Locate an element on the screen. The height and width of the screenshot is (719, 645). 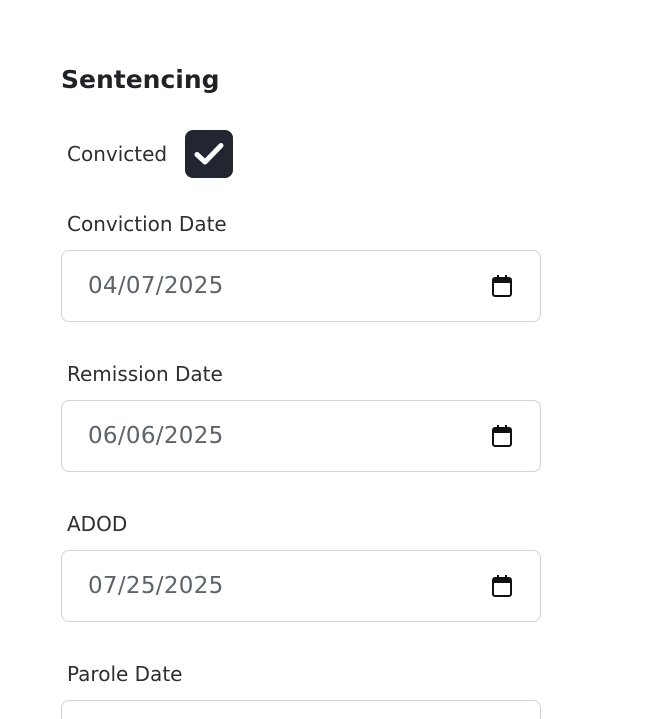
adod-label: ADOD is located at coordinates (97, 524).